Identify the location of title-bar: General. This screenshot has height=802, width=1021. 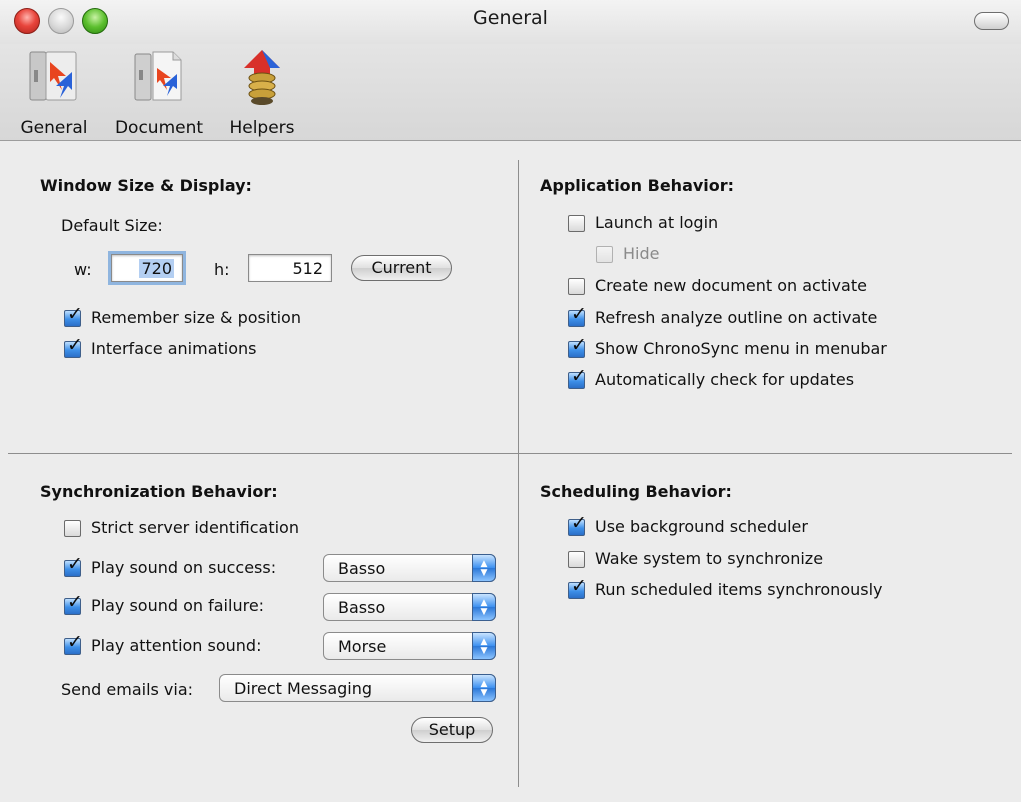
(510, 22).